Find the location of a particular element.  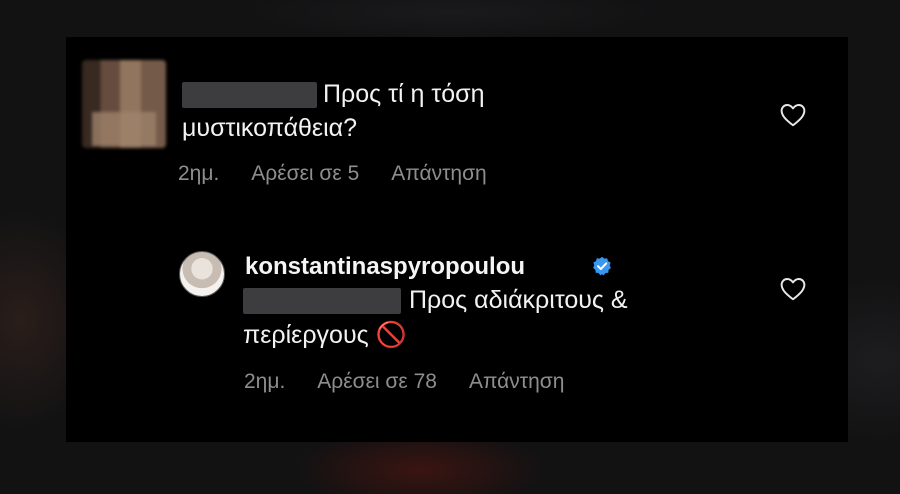

comment-1-text: Προς τί η τόση is located at coordinates (404, 94).